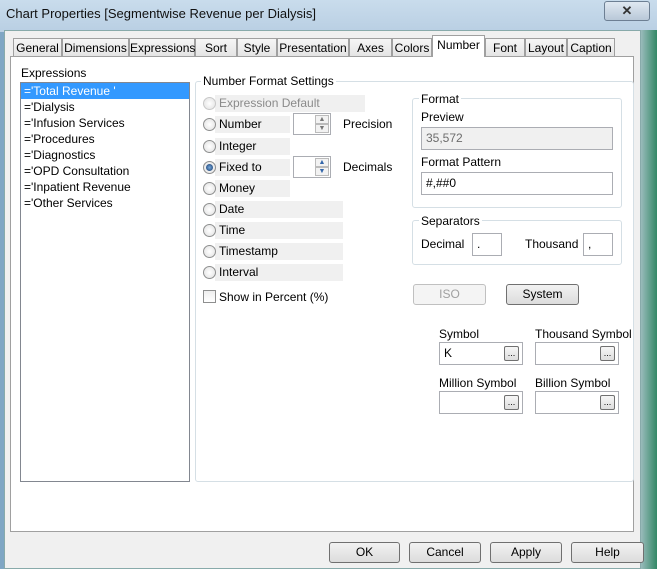 Image resolution: width=657 pixels, height=569 pixels. What do you see at coordinates (209, 188) in the screenshot?
I see `radio-money` at bounding box center [209, 188].